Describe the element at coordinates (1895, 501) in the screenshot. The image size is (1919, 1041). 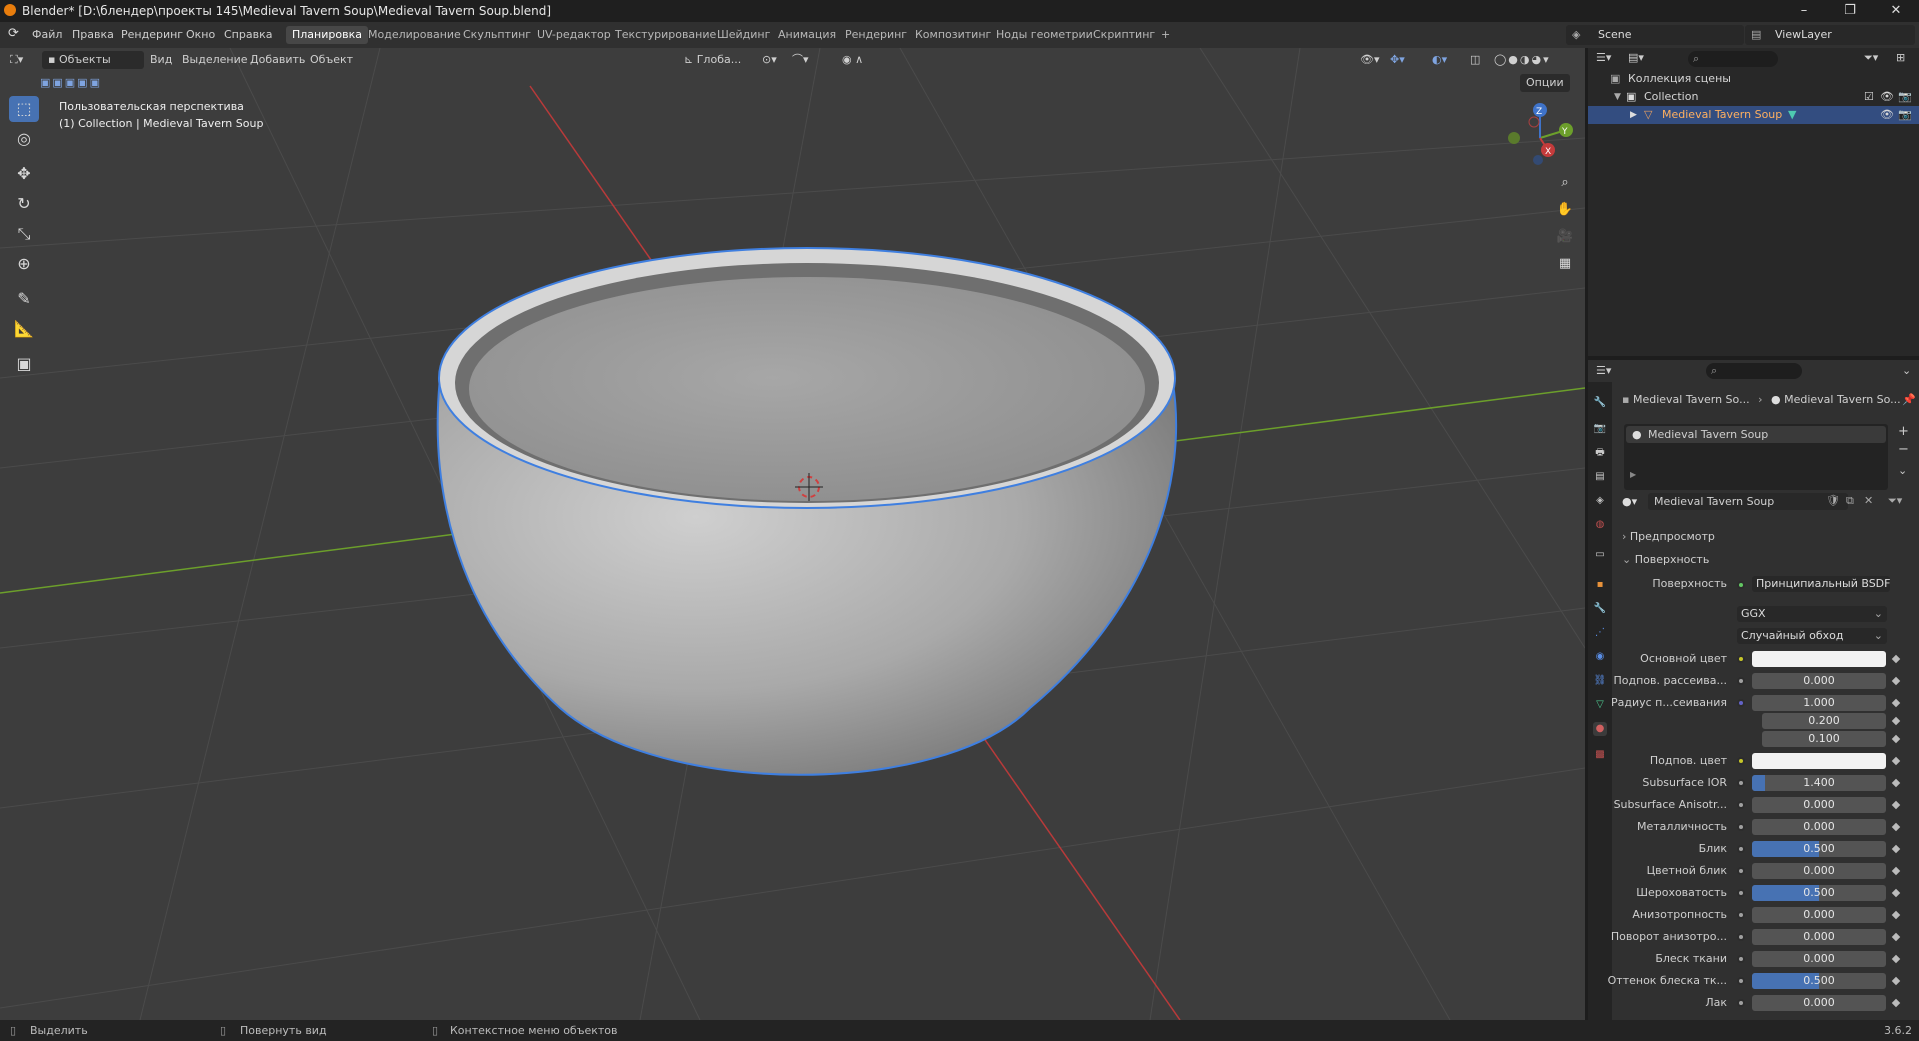
I see `link-type-icon: ⏷▾` at that location.